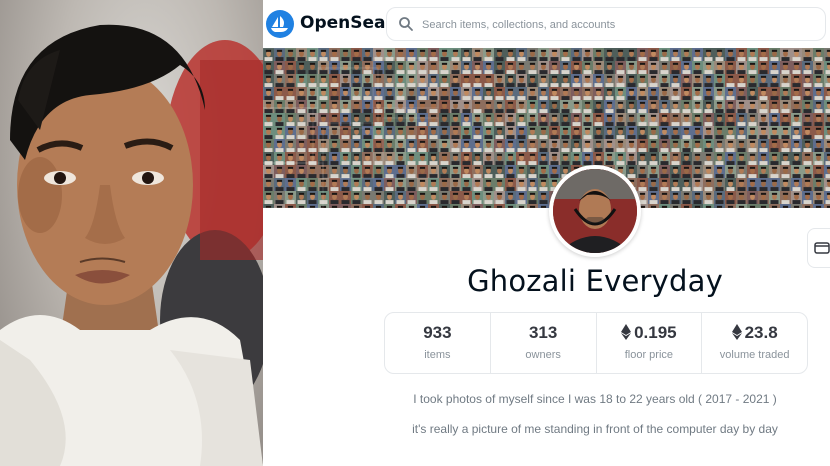 The width and height of the screenshot is (830, 466). Describe the element at coordinates (437, 332) in the screenshot. I see `stat-value: 933` at that location.